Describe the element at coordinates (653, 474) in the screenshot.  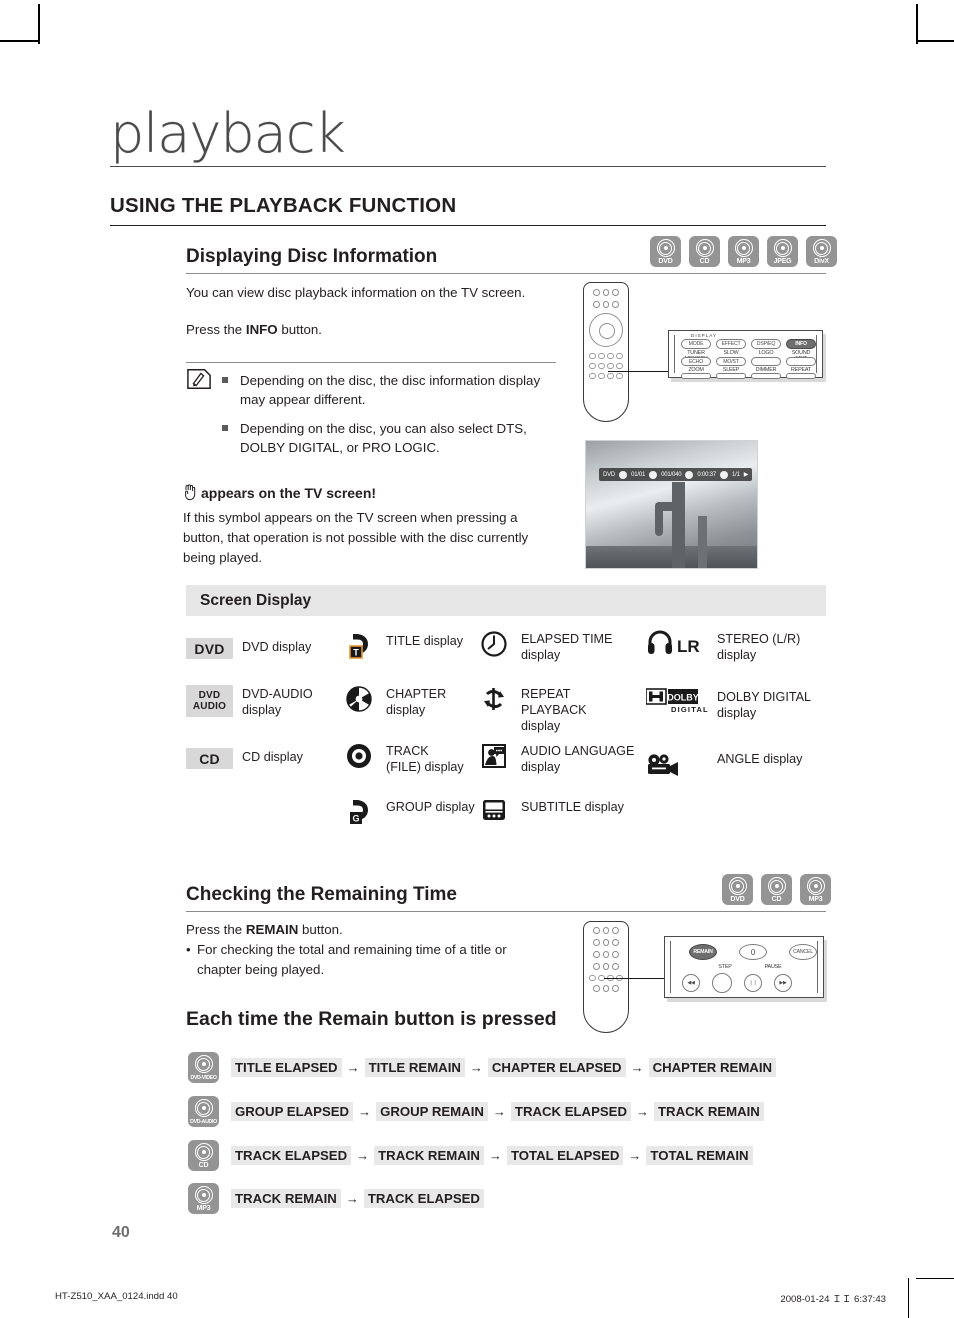
I see `osd-chapter-icon` at that location.